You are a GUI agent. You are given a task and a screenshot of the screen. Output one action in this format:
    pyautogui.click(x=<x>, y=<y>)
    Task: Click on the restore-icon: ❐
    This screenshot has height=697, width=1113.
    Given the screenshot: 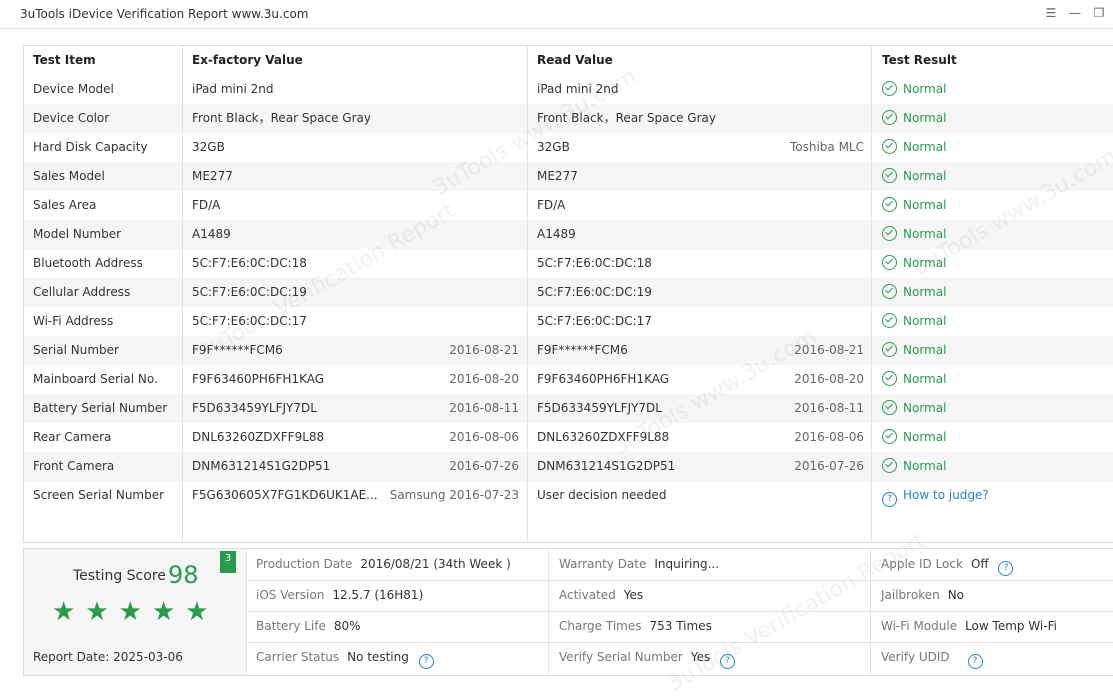 What is the action you would take?
    pyautogui.click(x=1099, y=13)
    